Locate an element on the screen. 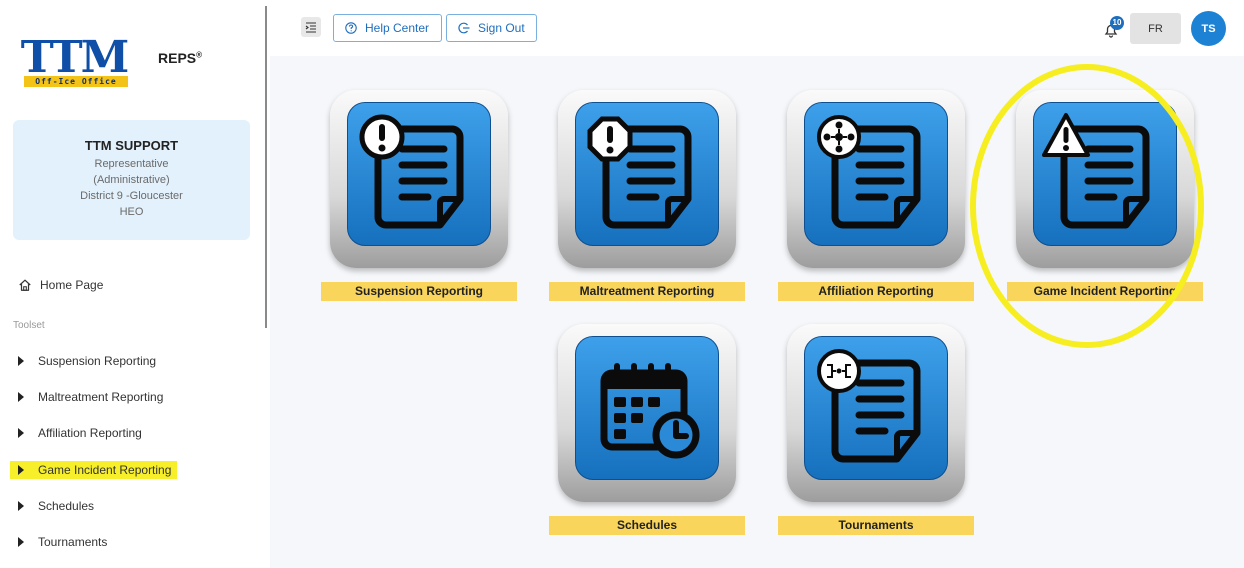  sign-out-icon is located at coordinates (464, 28).